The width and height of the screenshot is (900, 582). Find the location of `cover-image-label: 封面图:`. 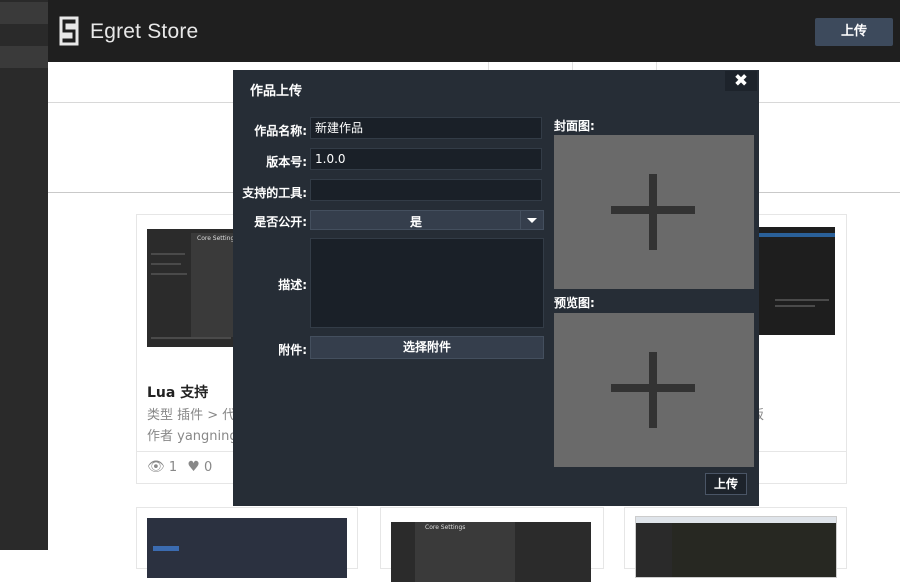

cover-image-label: 封面图: is located at coordinates (574, 126).